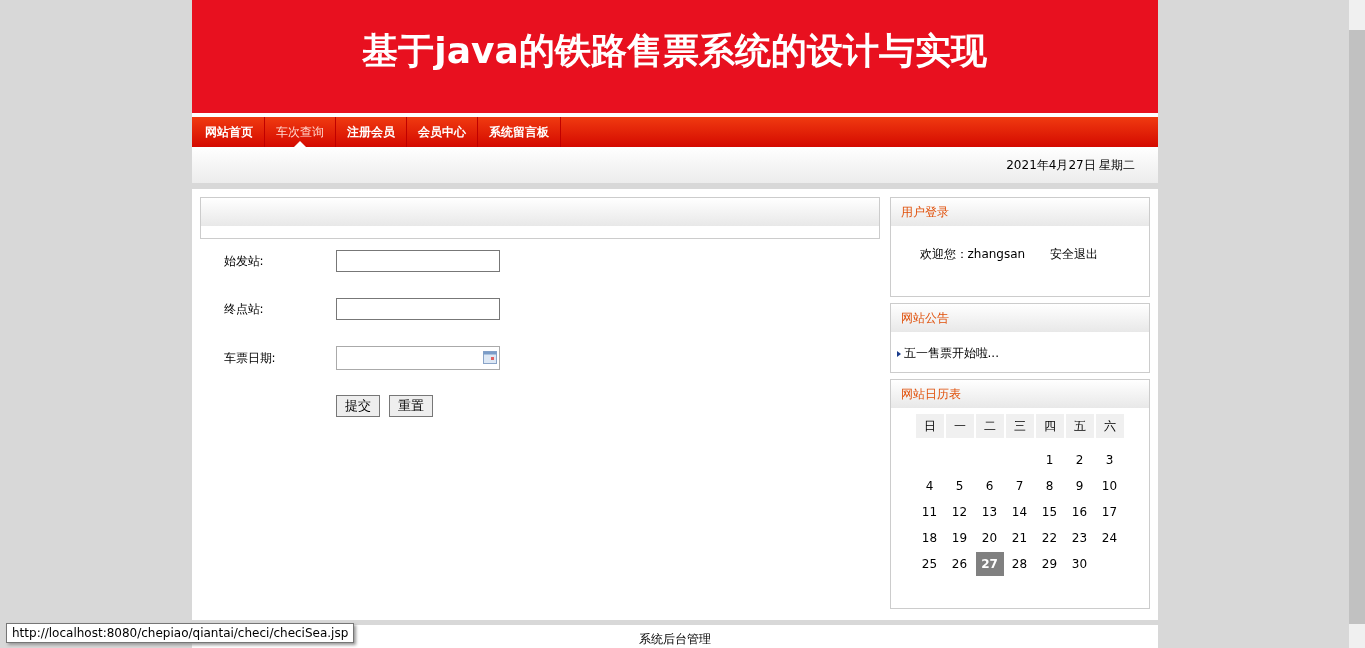 The width and height of the screenshot is (1365, 648). I want to click on calendar-day: 14, so click(1019, 512).